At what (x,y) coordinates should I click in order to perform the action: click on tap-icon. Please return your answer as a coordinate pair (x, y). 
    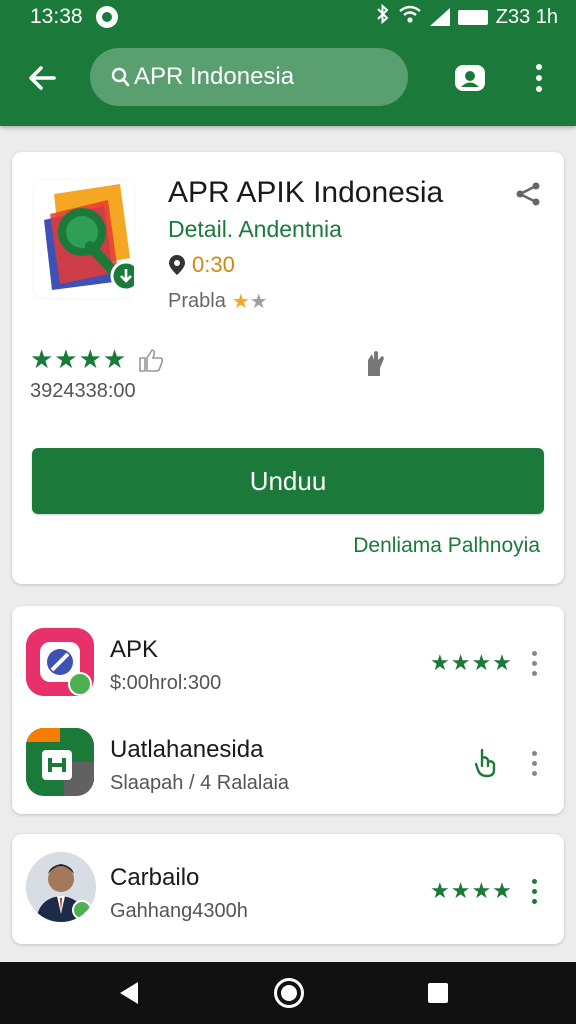
    Looking at the image, I should click on (487, 763).